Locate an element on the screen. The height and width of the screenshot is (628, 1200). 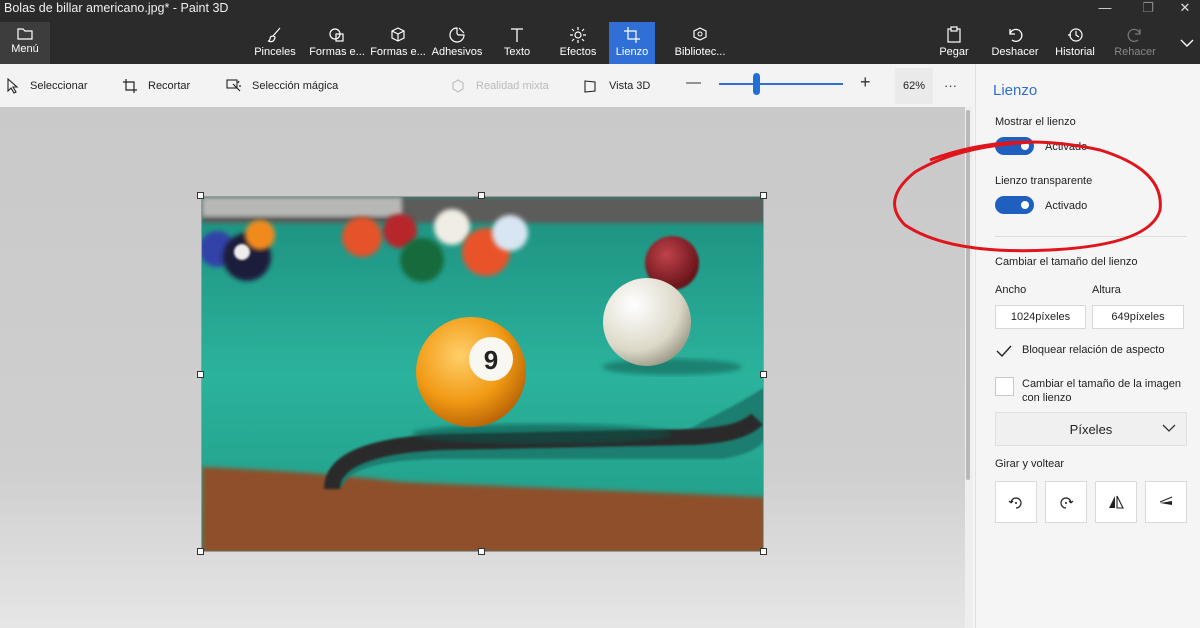
show-canvas-toggle is located at coordinates (1014, 146).